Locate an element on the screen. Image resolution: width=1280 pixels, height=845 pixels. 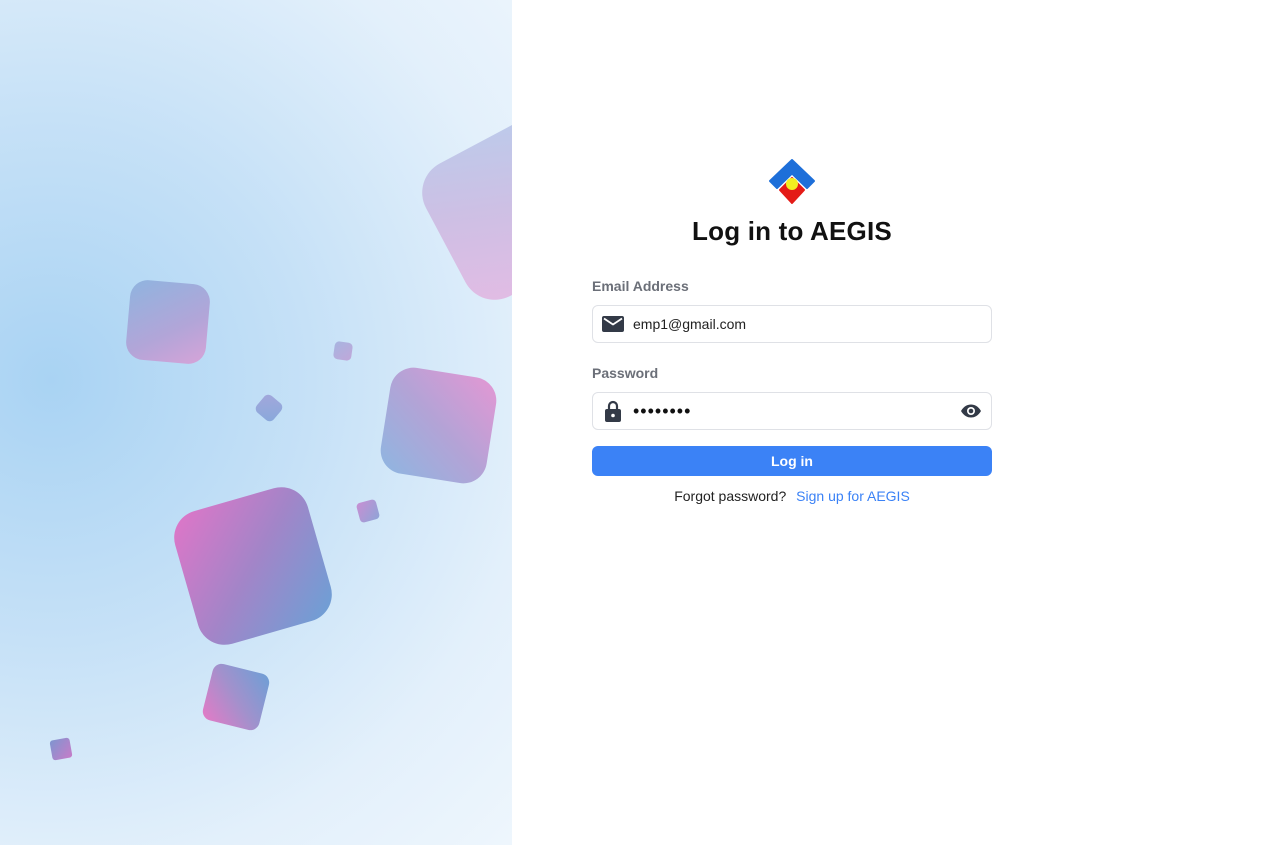
signup-link: Sign up for AEGIS is located at coordinates (853, 496).